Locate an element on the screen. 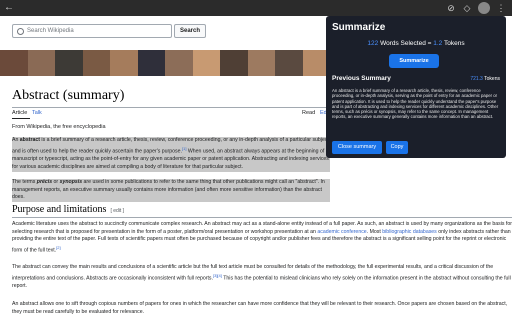  page-tabs: Article Talk Read Ed is located at coordinates (171, 114).